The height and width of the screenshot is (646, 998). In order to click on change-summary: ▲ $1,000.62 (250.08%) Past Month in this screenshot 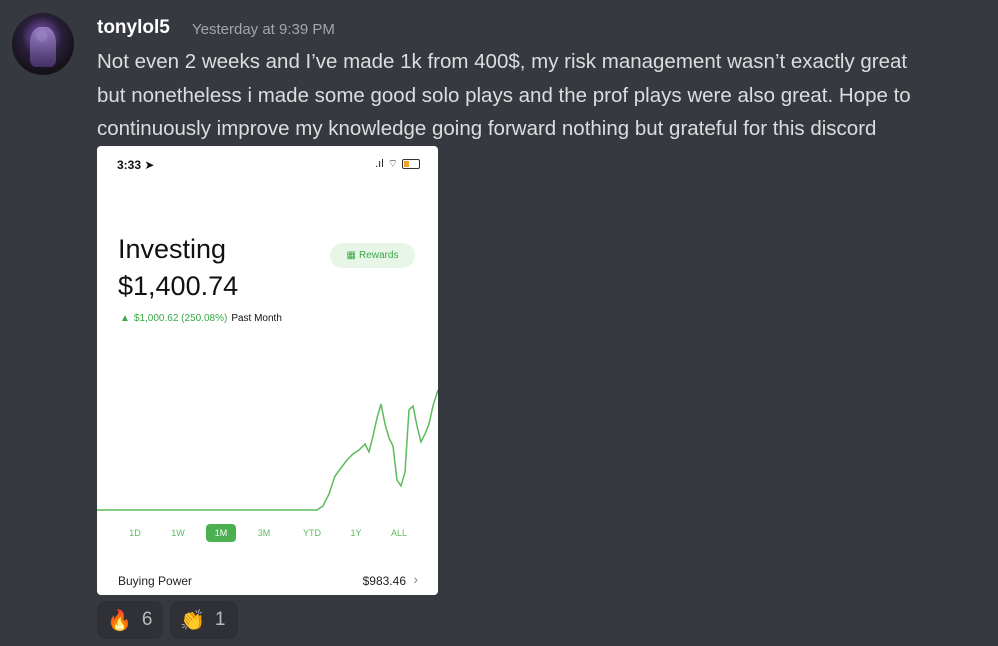, I will do `click(201, 318)`.